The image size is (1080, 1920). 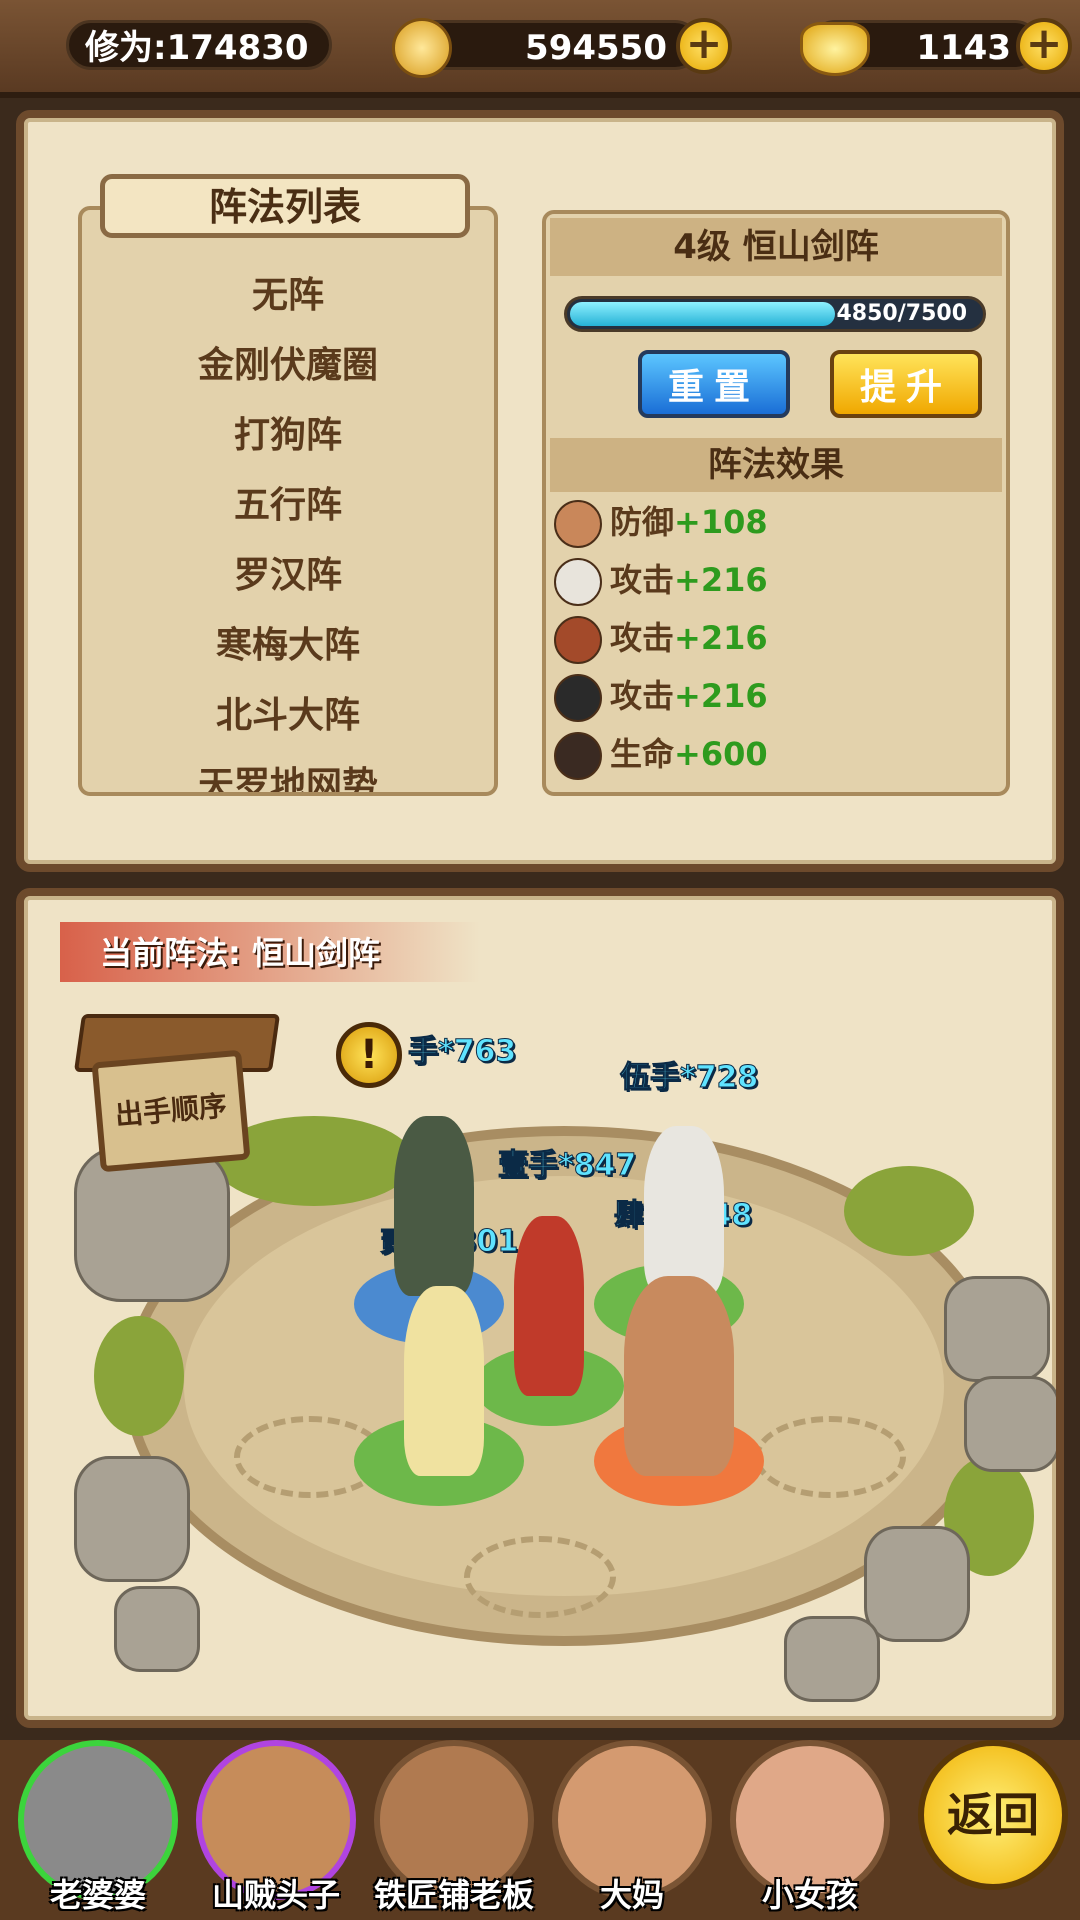 What do you see at coordinates (689, 1078) in the screenshot?
I see `order-label: 伍手*728` at bounding box center [689, 1078].